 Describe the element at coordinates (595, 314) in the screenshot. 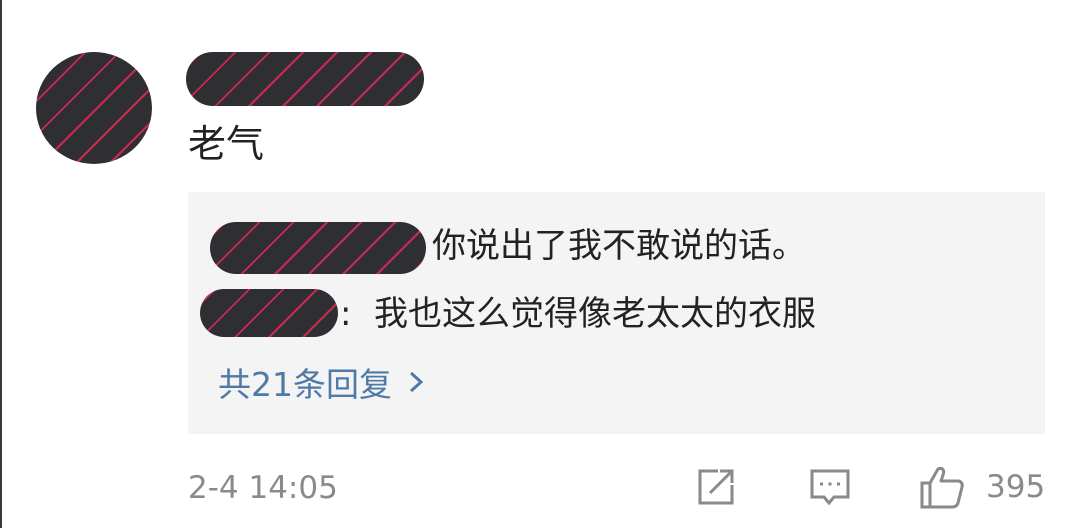

I see `reply-text: 我也这么觉得像老太太的衣服` at that location.